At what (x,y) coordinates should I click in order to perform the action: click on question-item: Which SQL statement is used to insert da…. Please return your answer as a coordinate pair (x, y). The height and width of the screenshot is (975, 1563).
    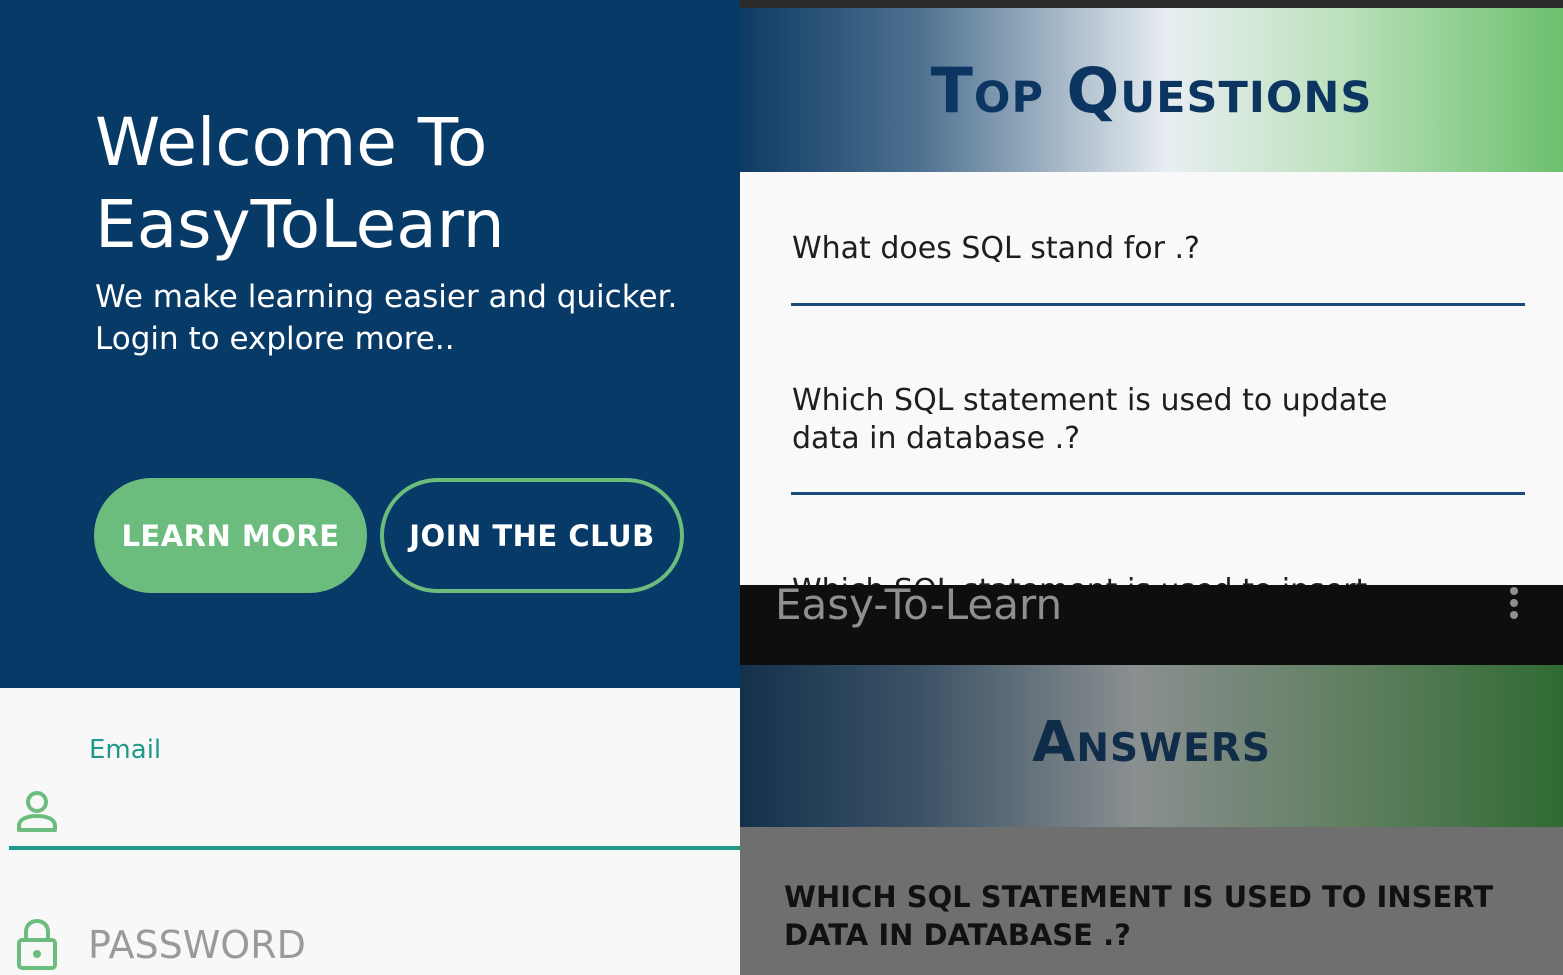
    Looking at the image, I should click on (1102, 578).